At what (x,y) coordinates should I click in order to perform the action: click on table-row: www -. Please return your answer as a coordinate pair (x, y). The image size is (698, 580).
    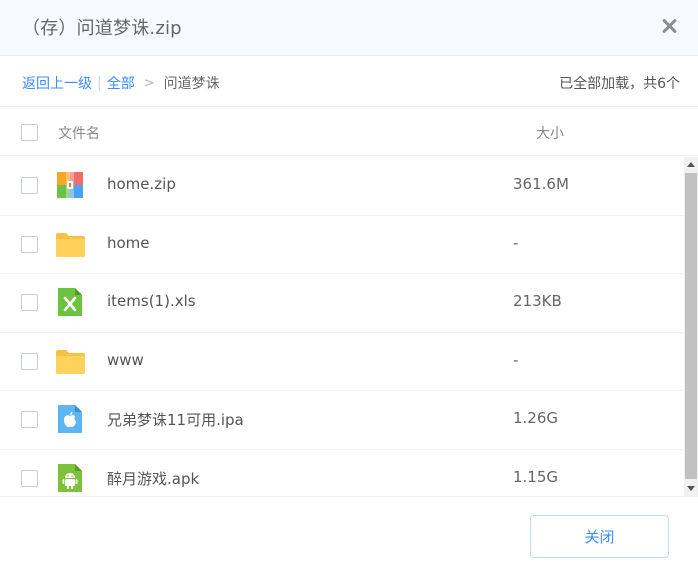
    Looking at the image, I should click on (342, 362).